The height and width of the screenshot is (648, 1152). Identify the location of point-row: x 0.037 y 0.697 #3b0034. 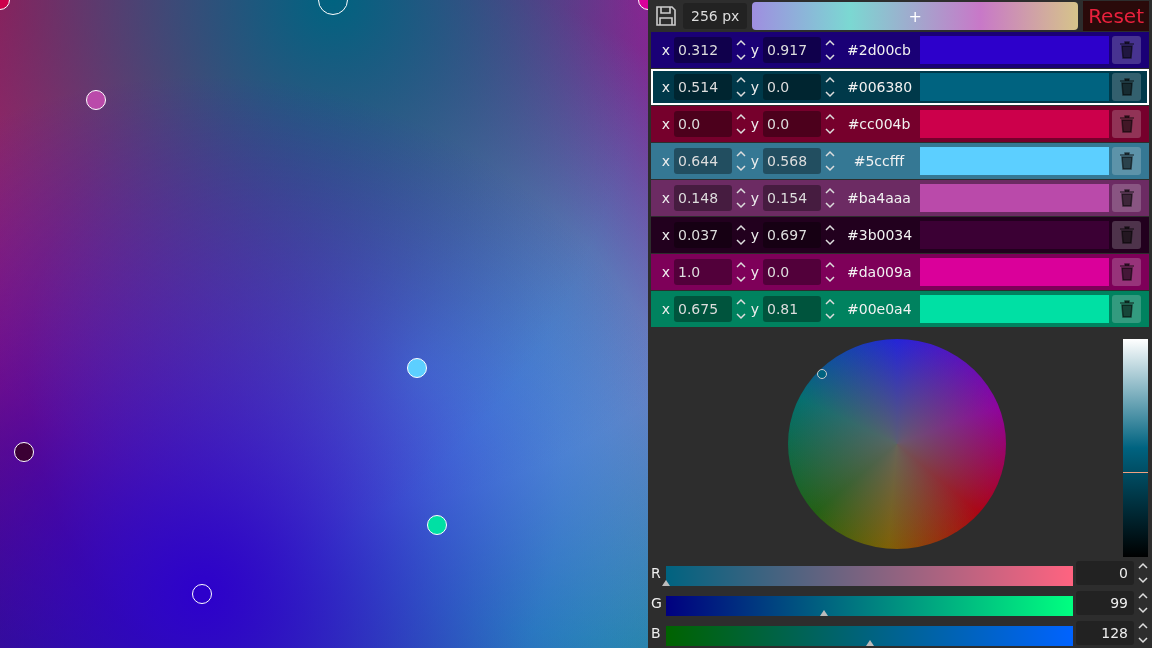
(900, 235).